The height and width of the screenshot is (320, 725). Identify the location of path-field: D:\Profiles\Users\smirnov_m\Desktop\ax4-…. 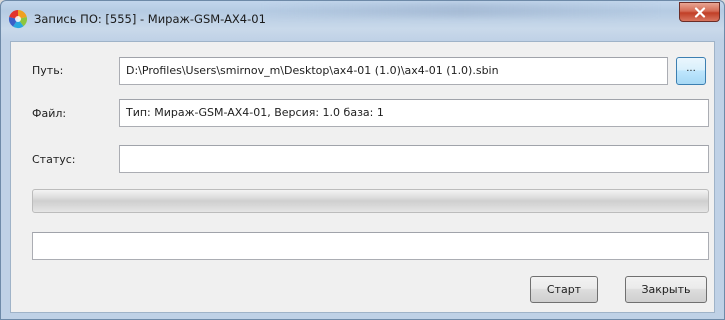
(393, 71).